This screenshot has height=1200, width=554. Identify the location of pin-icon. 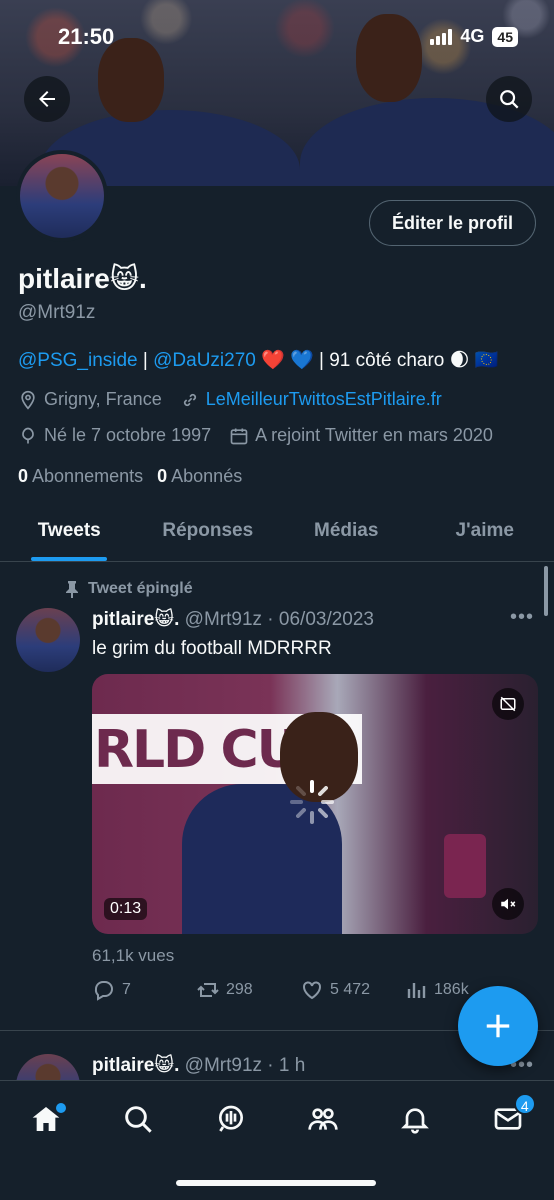
(72, 589).